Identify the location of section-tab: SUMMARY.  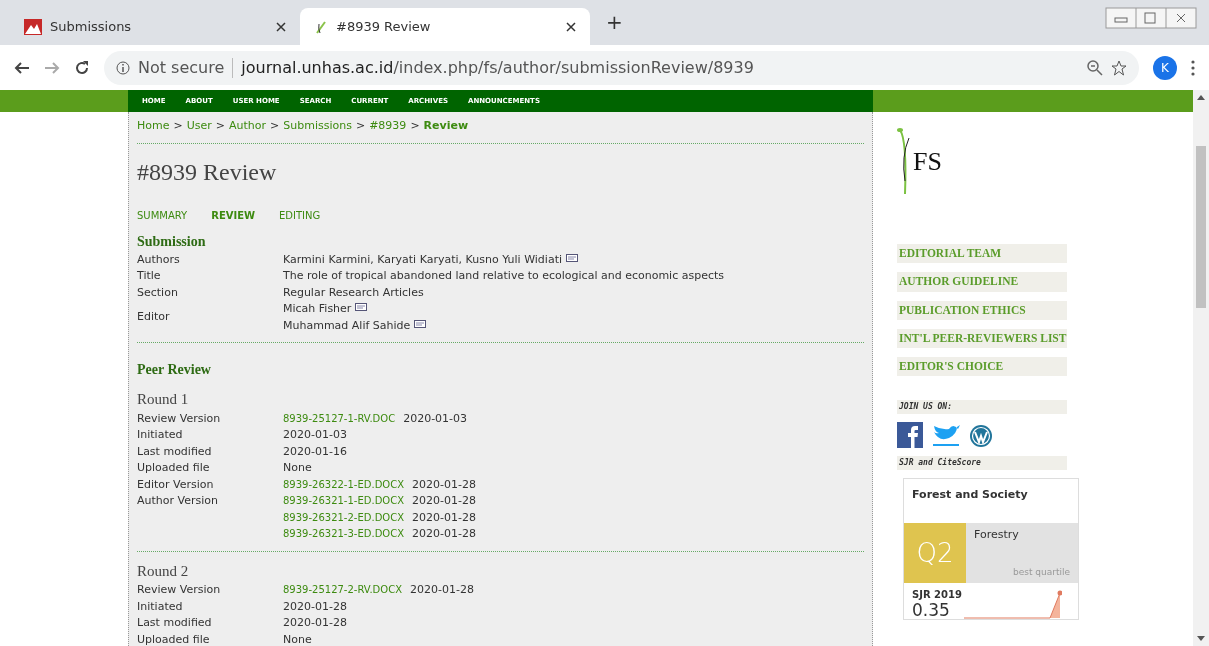
(162, 215).